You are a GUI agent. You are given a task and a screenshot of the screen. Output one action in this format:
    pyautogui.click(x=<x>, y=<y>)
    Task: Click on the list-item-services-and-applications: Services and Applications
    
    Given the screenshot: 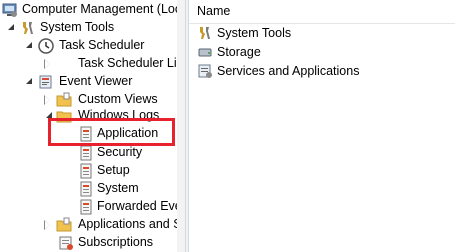 What is the action you would take?
    pyautogui.click(x=278, y=71)
    